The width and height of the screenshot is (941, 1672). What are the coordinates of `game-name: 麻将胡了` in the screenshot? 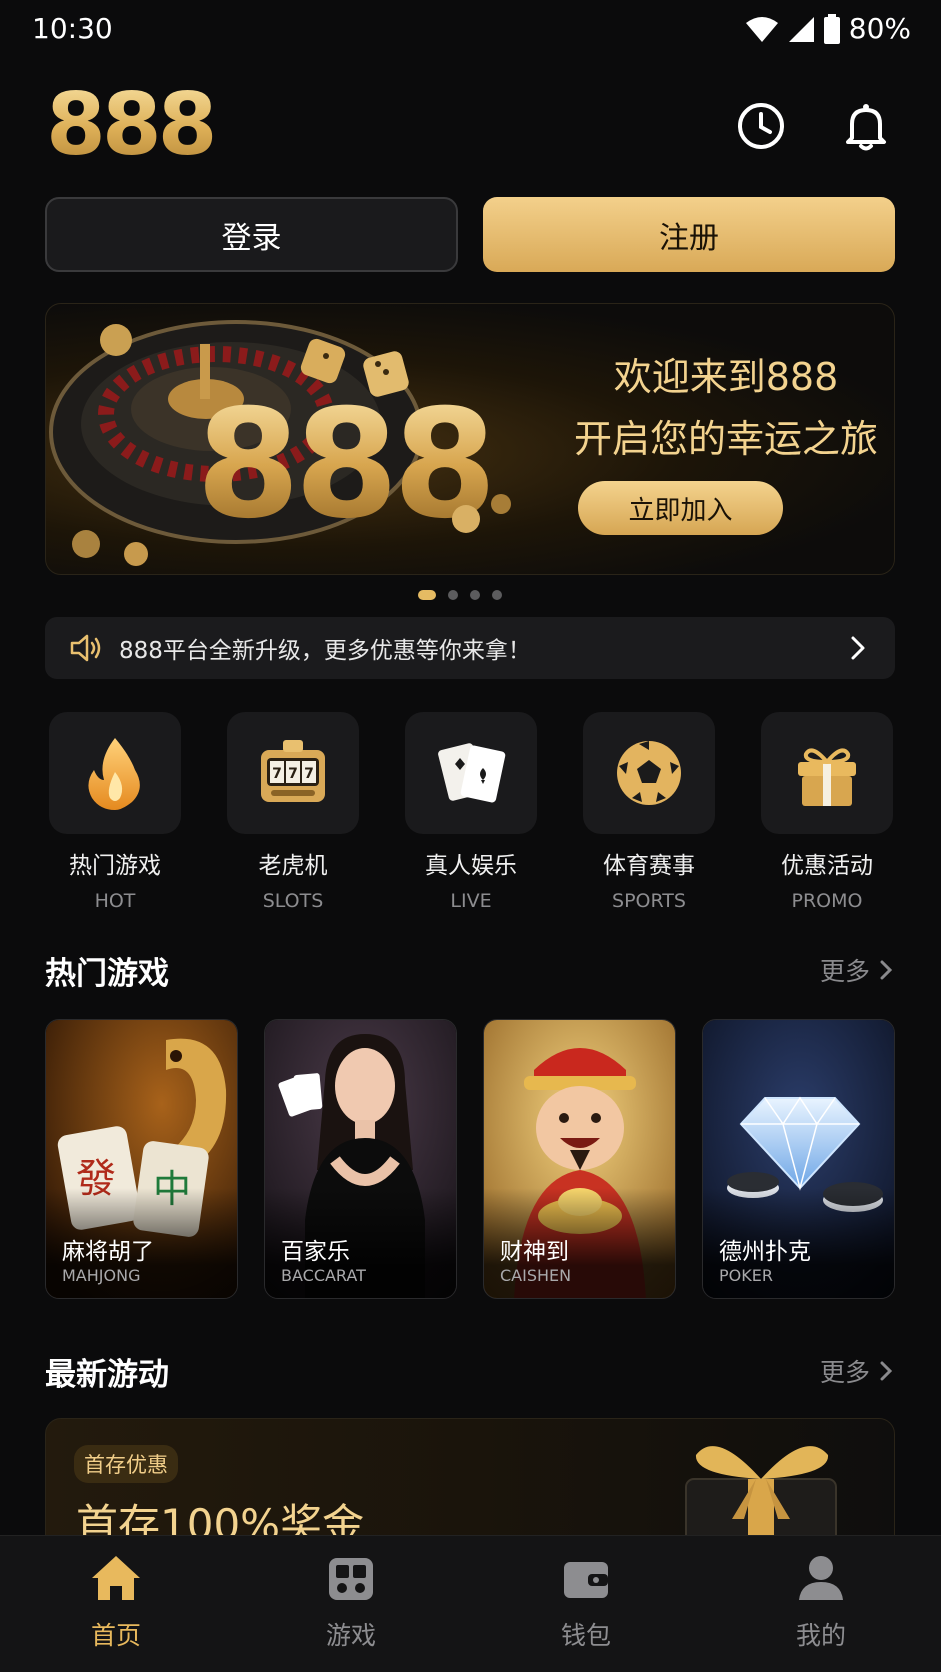 It's located at (108, 1252).